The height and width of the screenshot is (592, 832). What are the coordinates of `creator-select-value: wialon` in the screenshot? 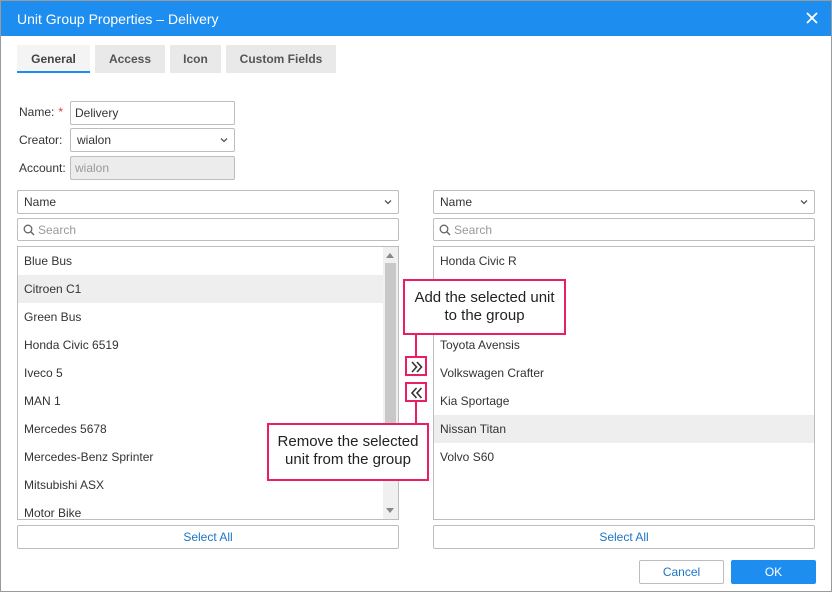 It's located at (94, 140).